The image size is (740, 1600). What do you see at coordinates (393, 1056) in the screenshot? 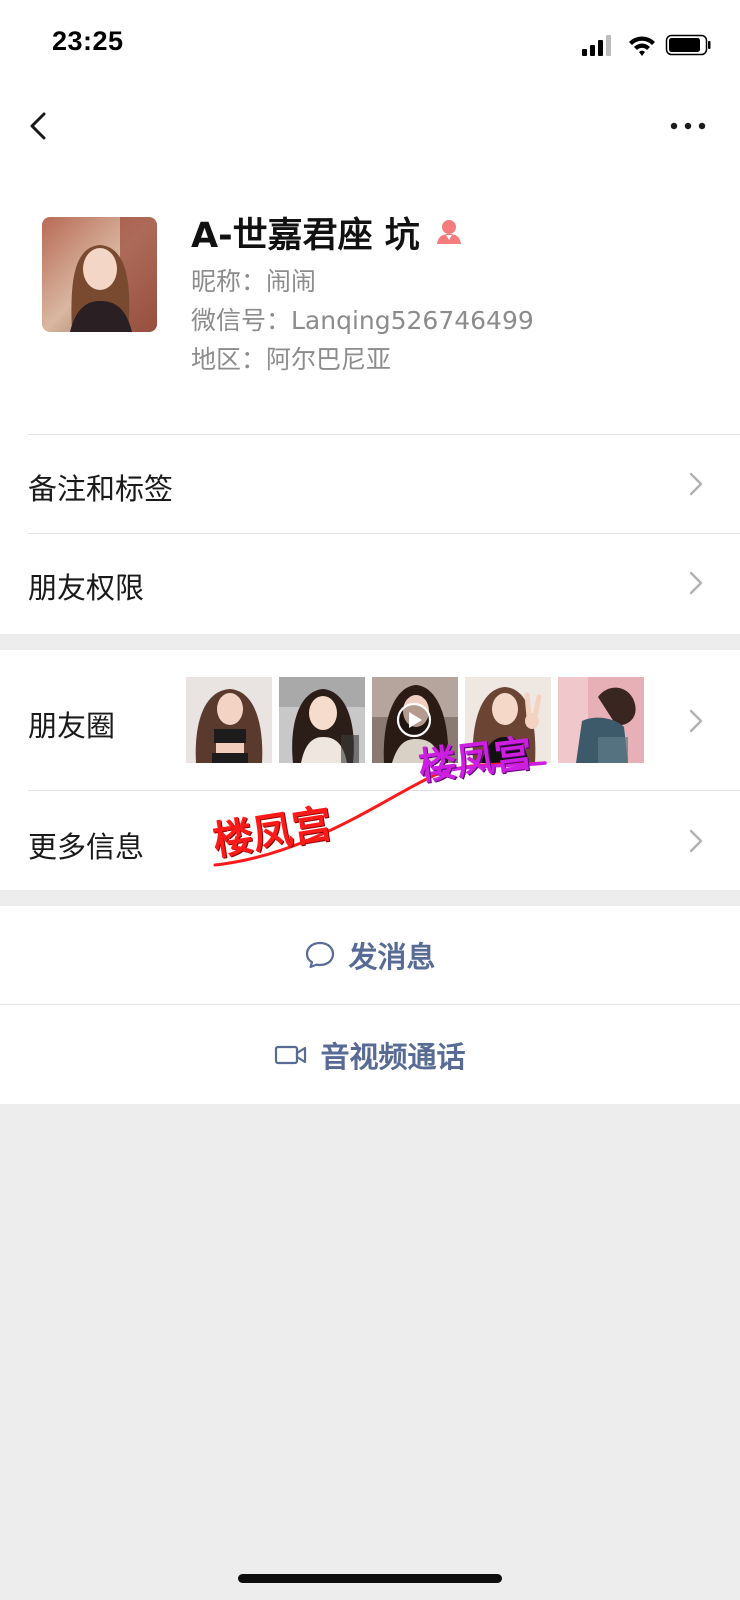
I see `av-call-label: 音视频通话` at bounding box center [393, 1056].